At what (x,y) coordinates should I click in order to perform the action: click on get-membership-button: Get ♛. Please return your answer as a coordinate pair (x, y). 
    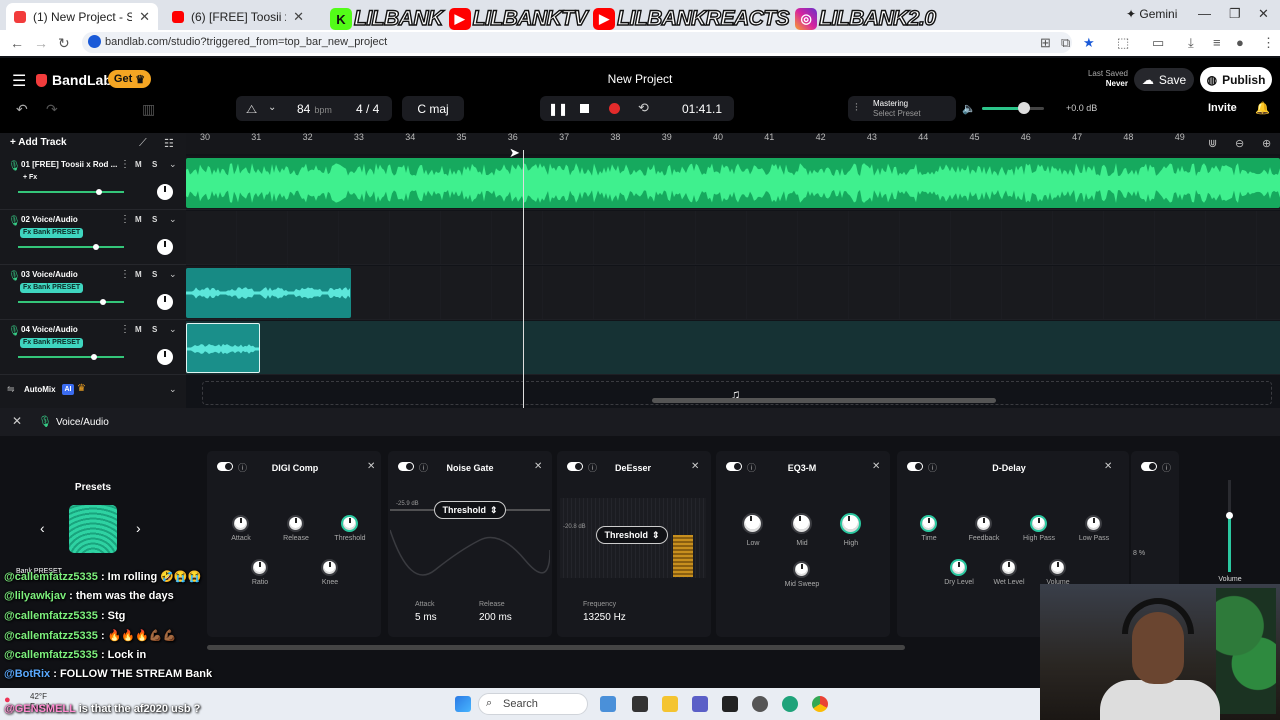
    Looking at the image, I should click on (129, 79).